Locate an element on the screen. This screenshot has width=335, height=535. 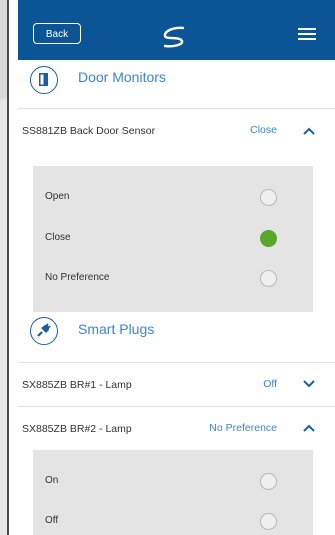
radio-no-preference is located at coordinates (268, 278).